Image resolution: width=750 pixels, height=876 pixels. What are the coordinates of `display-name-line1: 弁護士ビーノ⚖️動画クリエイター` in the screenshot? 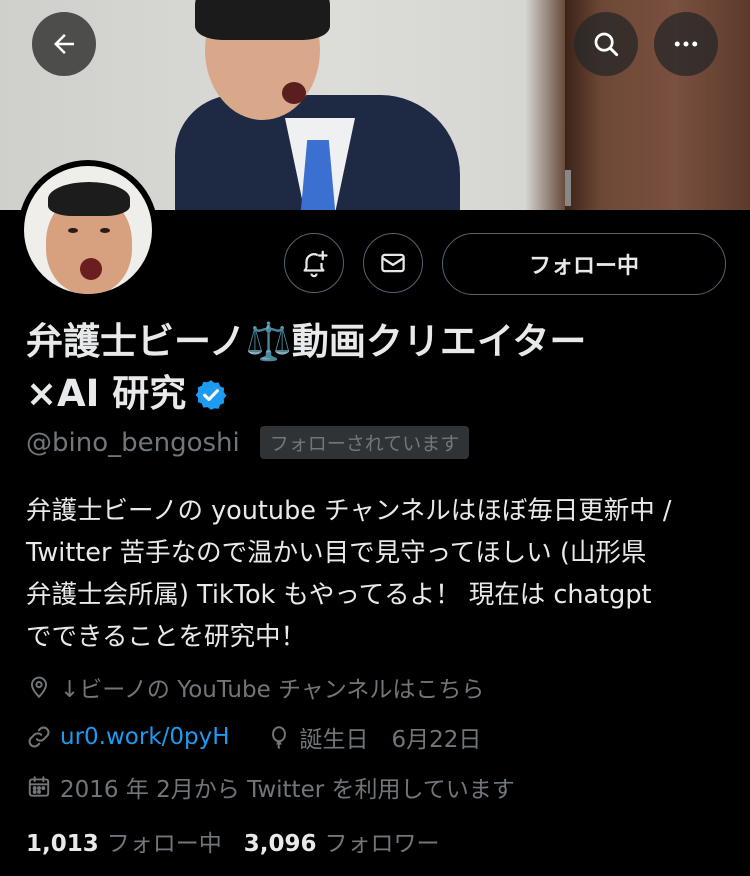 It's located at (306, 341).